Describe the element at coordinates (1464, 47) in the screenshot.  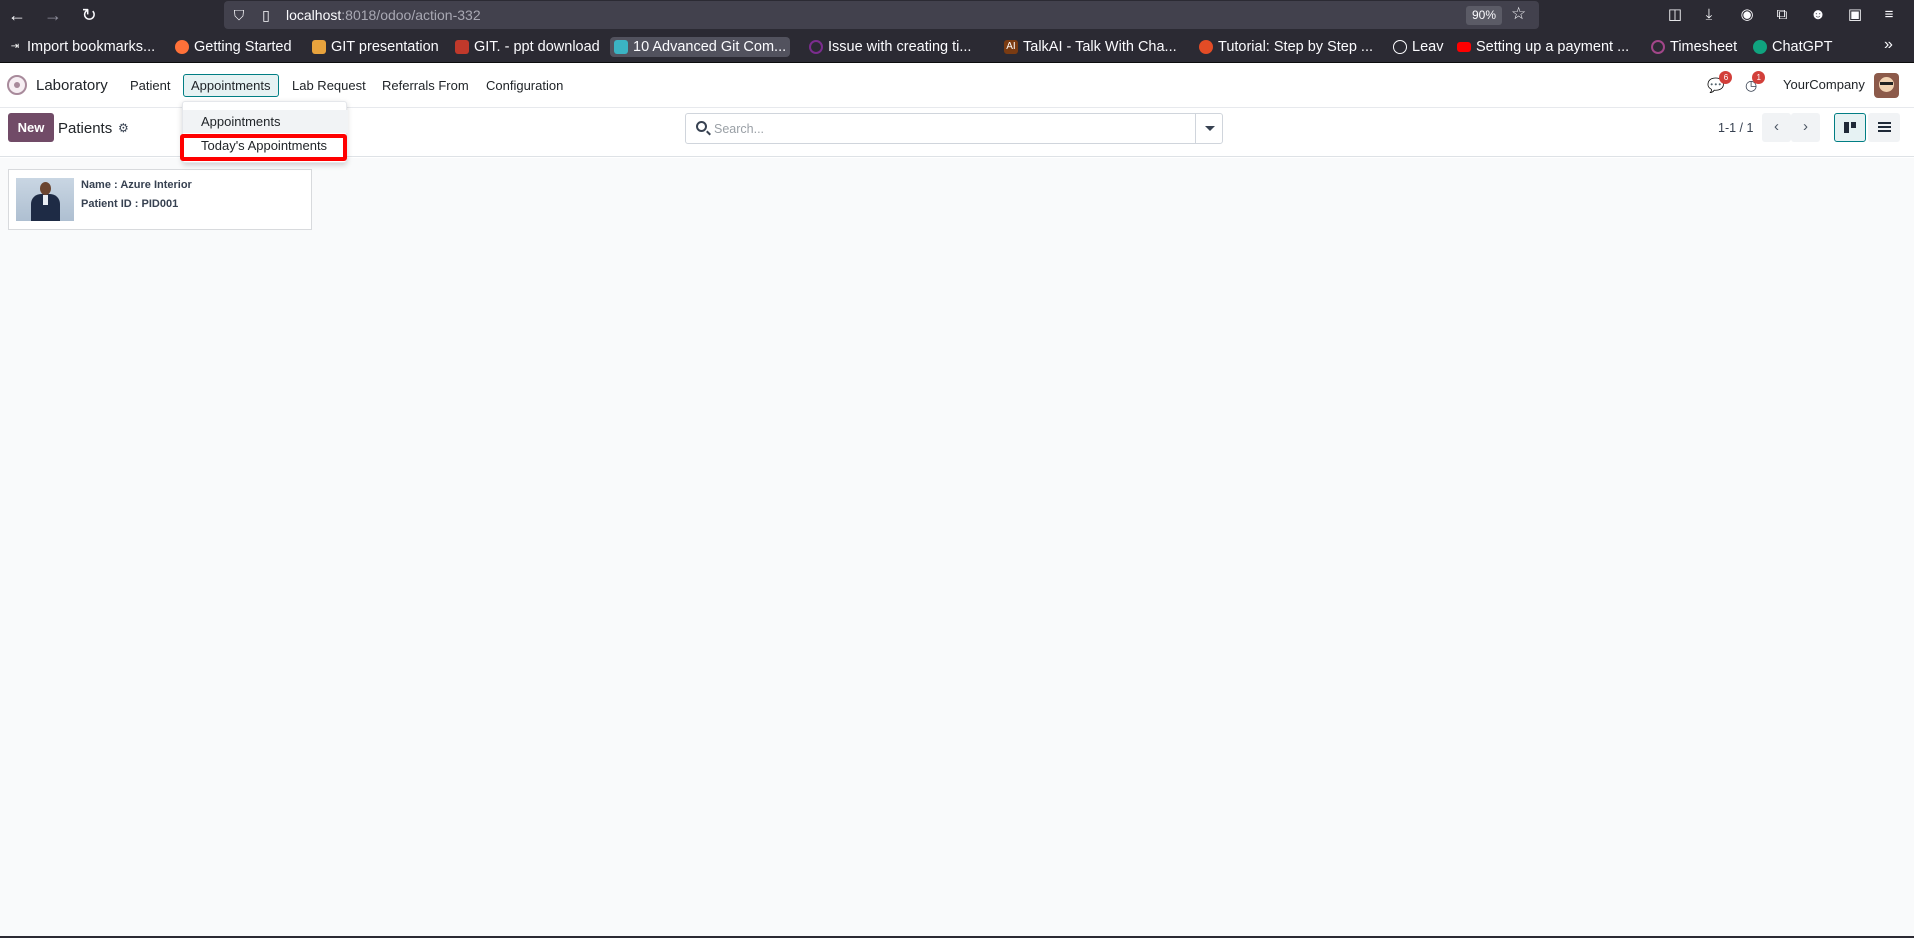
I see `youtube-icon` at that location.